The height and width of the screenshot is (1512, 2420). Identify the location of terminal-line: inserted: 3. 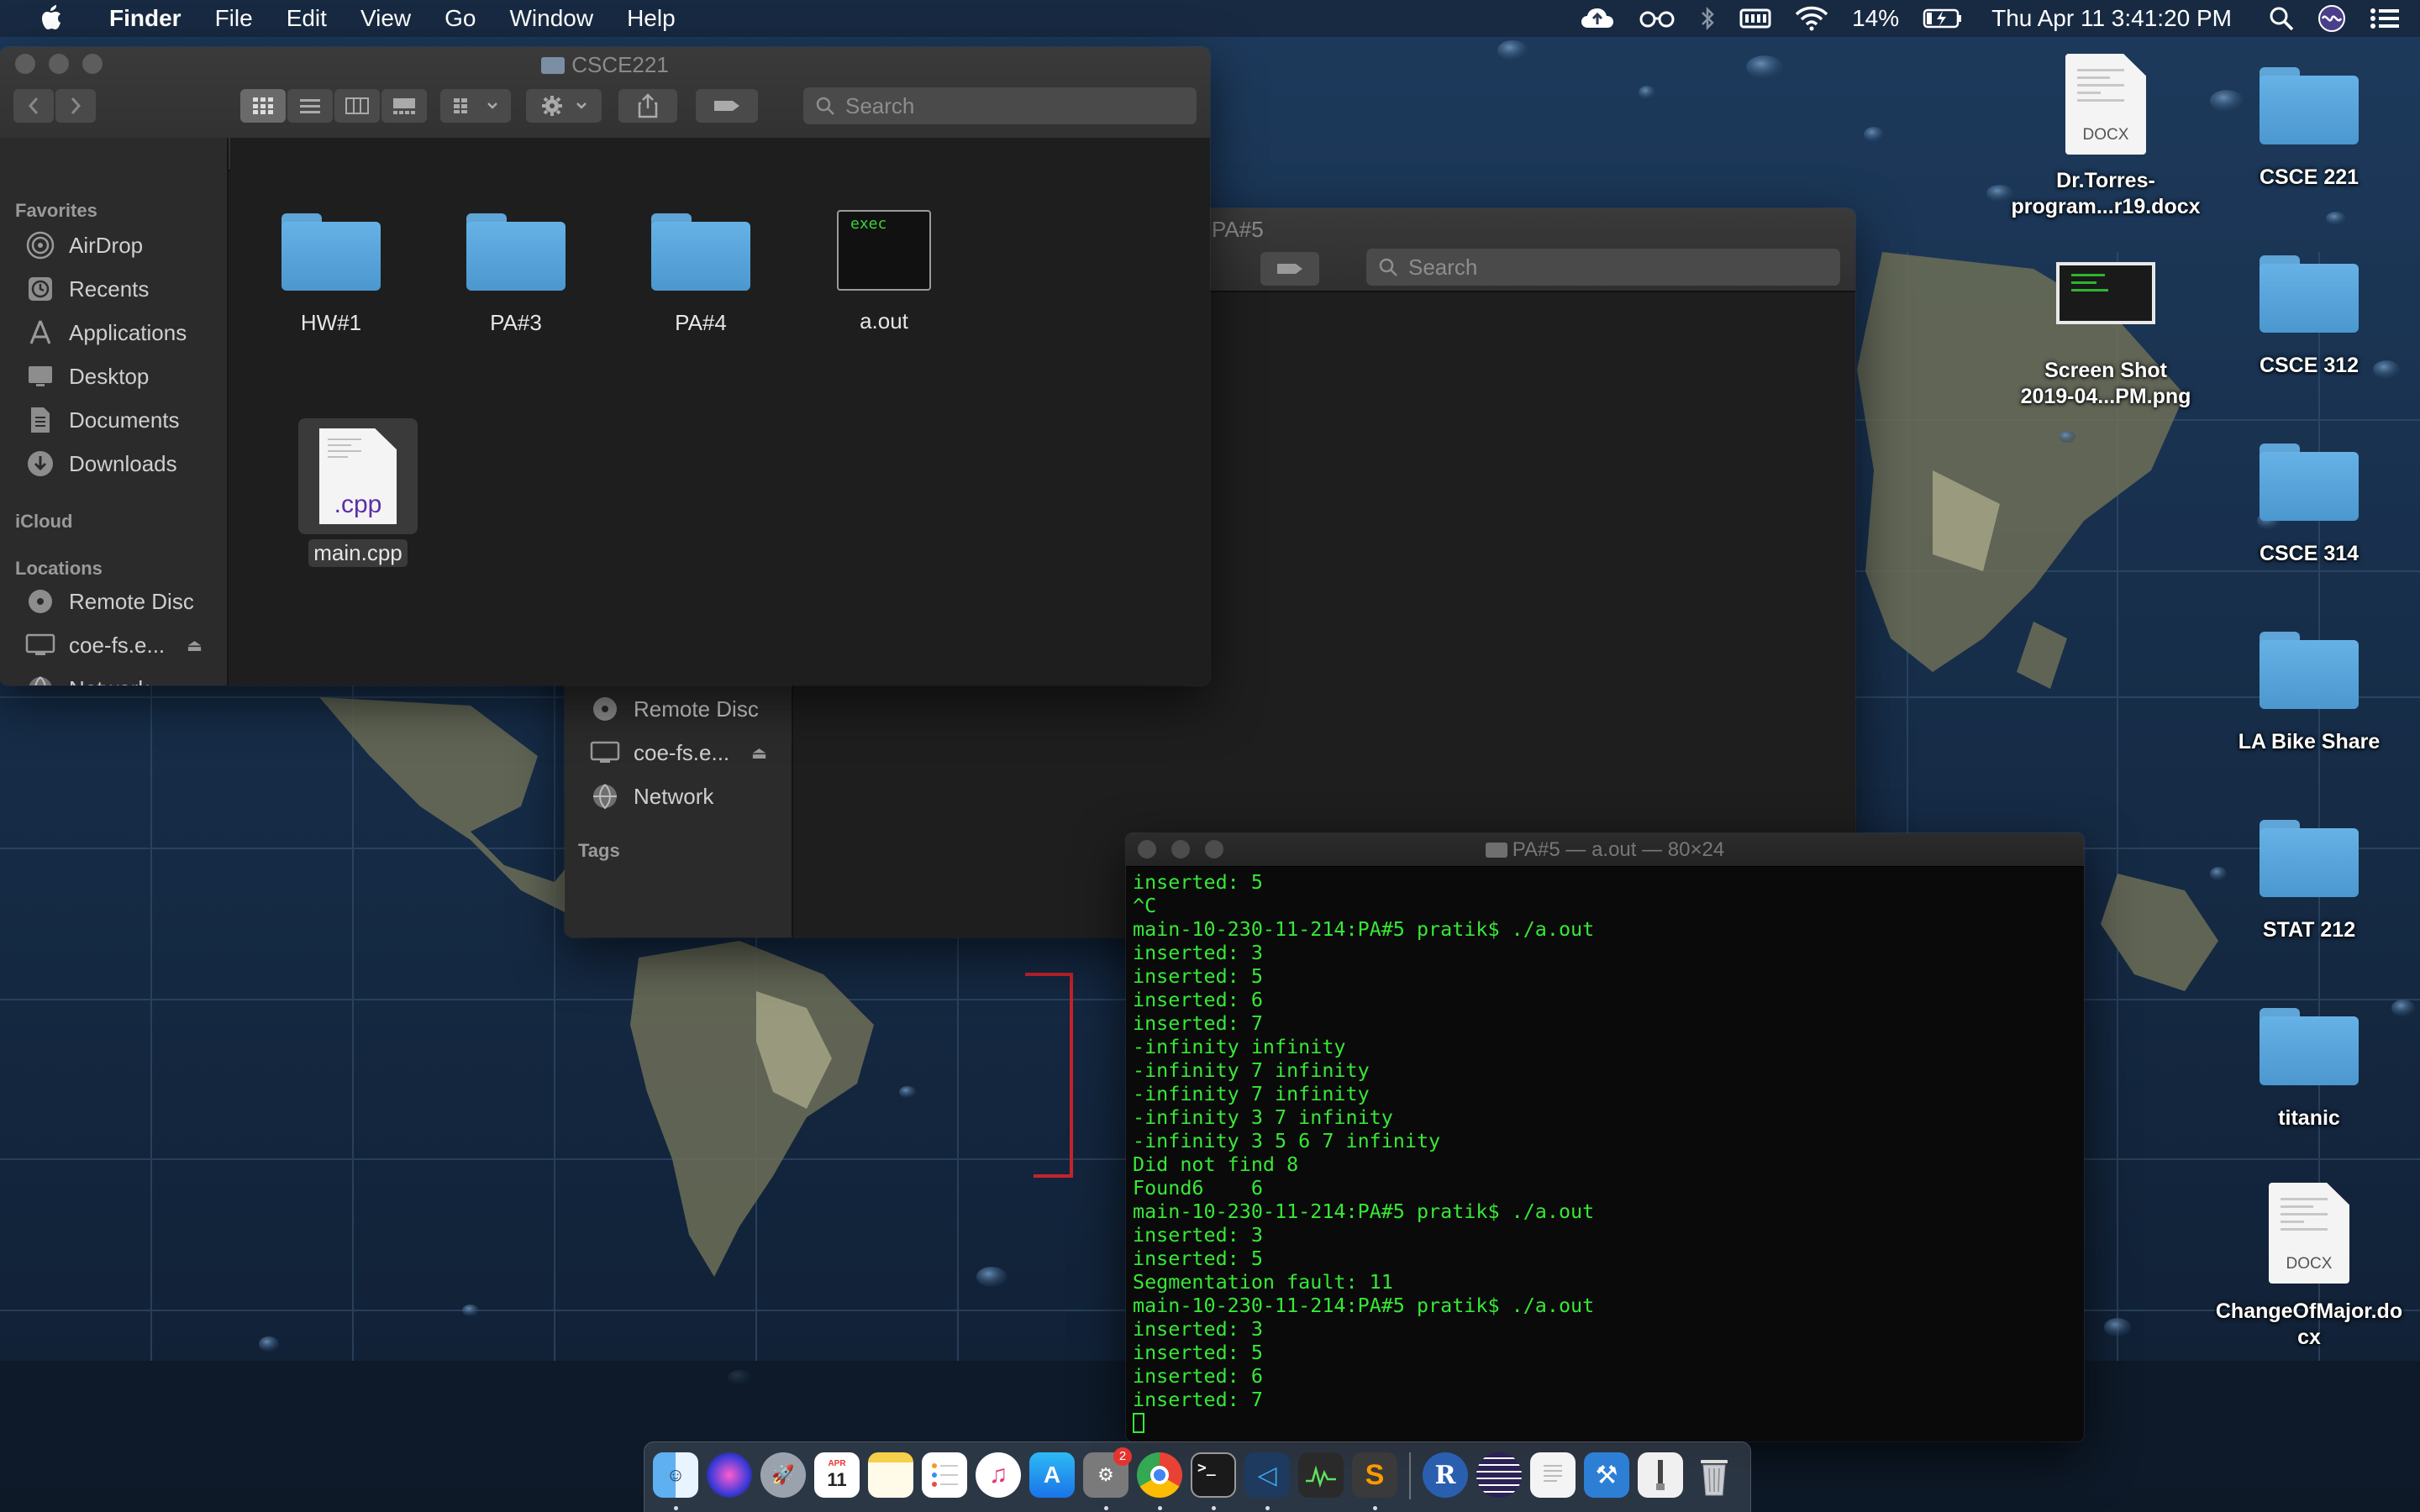
(1198, 952).